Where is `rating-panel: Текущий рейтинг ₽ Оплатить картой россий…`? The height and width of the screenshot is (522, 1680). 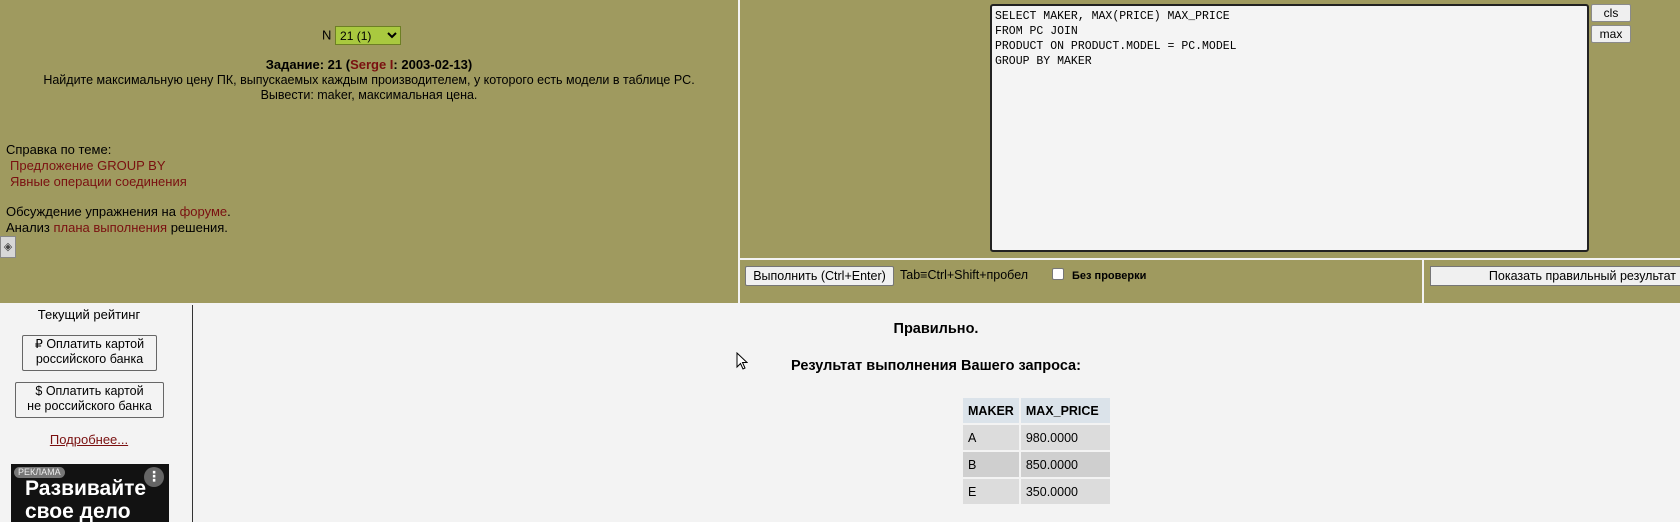
rating-panel: Текущий рейтинг ₽ Оплатить картой россий… is located at coordinates (96, 413).